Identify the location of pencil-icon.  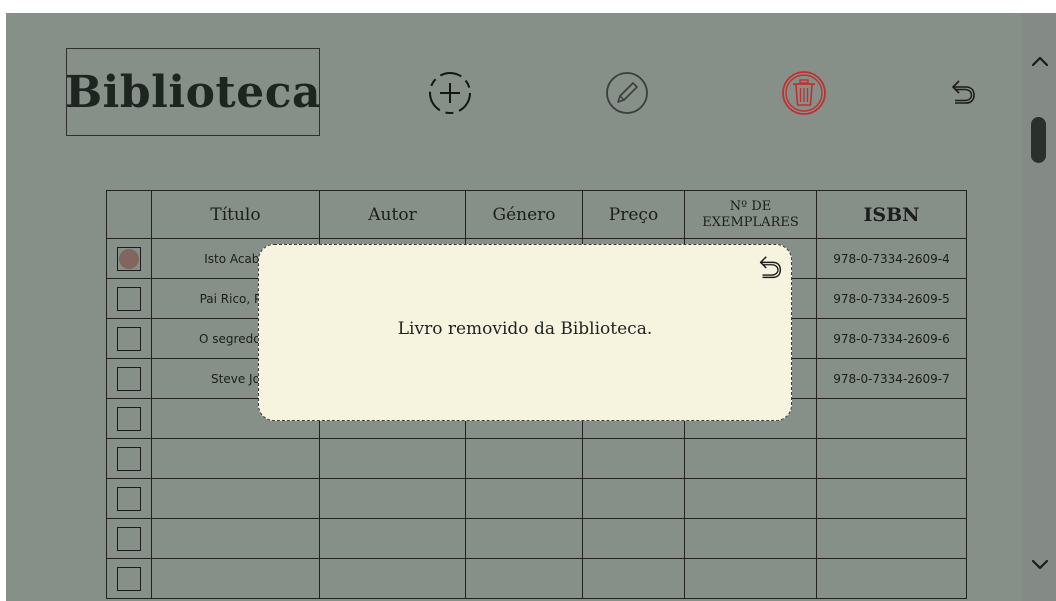
(627, 93).